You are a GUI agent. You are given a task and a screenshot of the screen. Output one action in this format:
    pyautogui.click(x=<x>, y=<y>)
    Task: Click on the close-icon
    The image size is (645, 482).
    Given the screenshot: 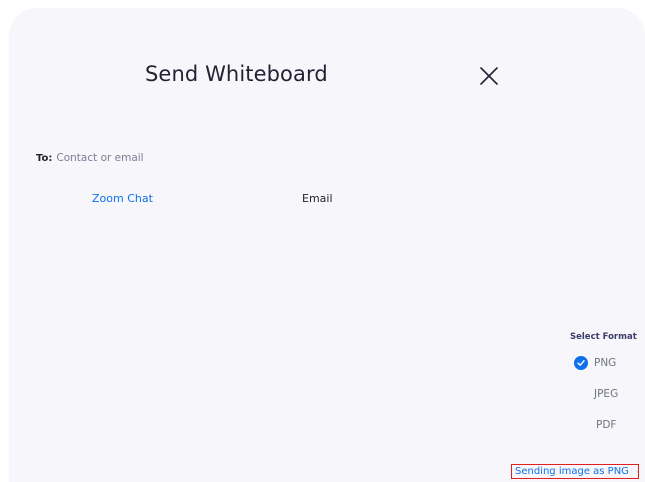 What is the action you would take?
    pyautogui.click(x=489, y=76)
    